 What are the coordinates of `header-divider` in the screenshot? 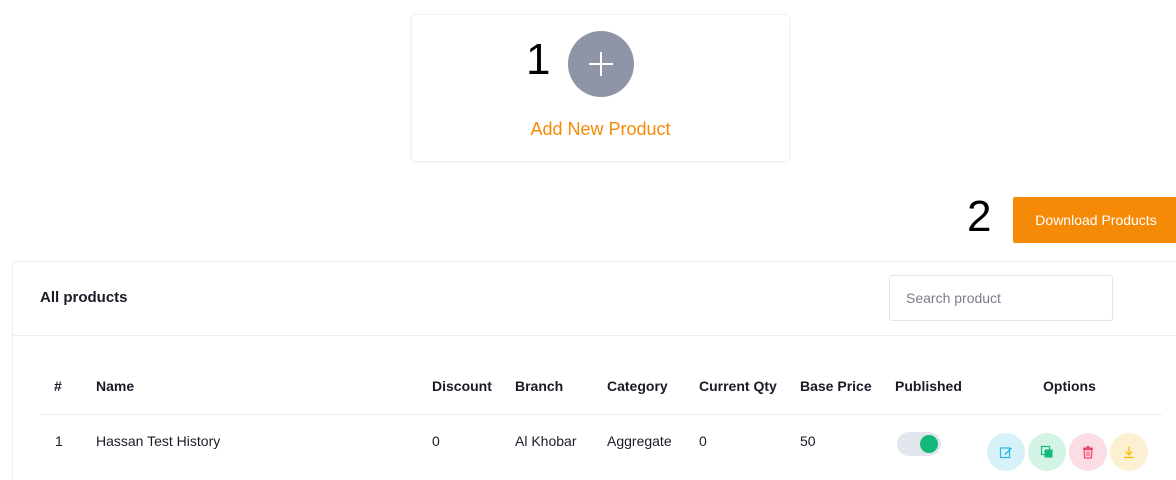 It's located at (601, 414).